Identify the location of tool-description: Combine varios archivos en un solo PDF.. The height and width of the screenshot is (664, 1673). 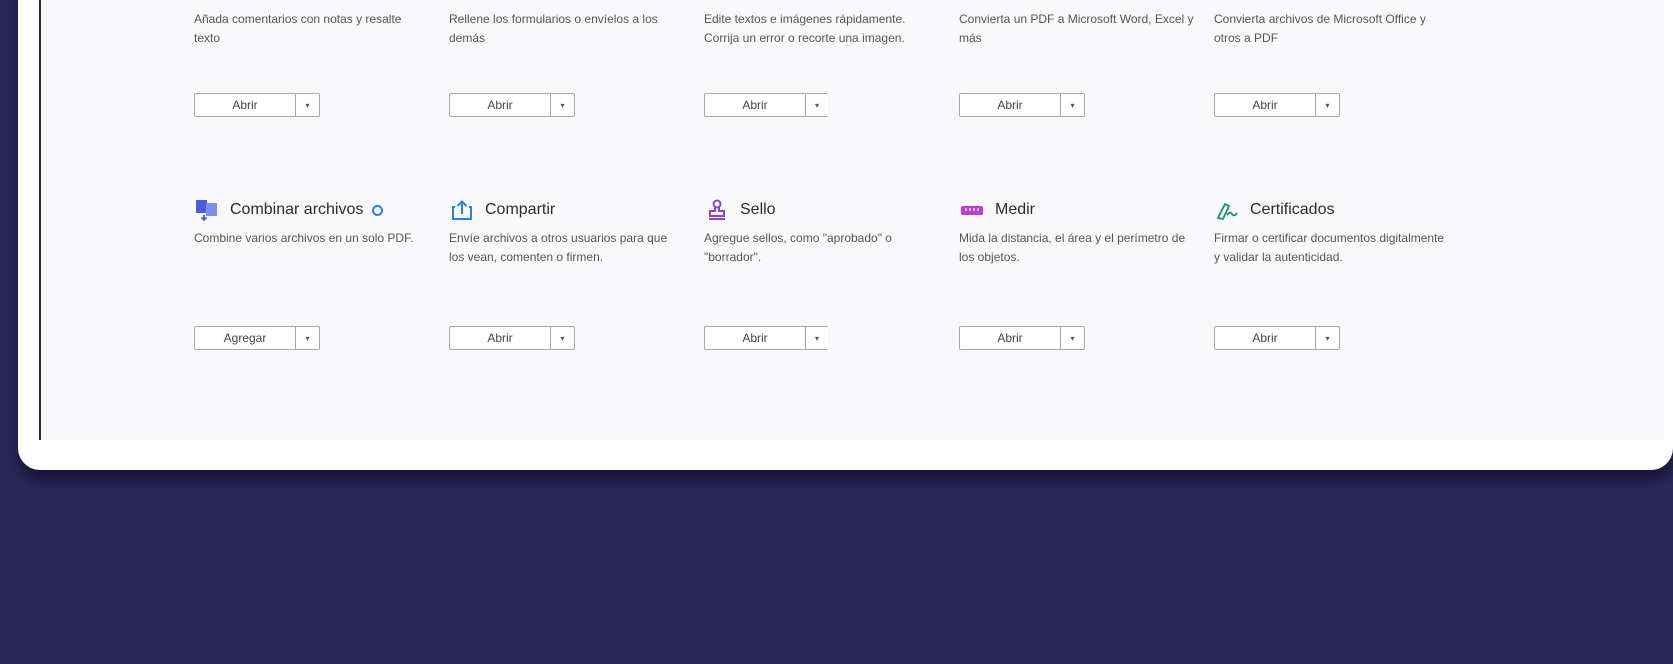
(304, 238).